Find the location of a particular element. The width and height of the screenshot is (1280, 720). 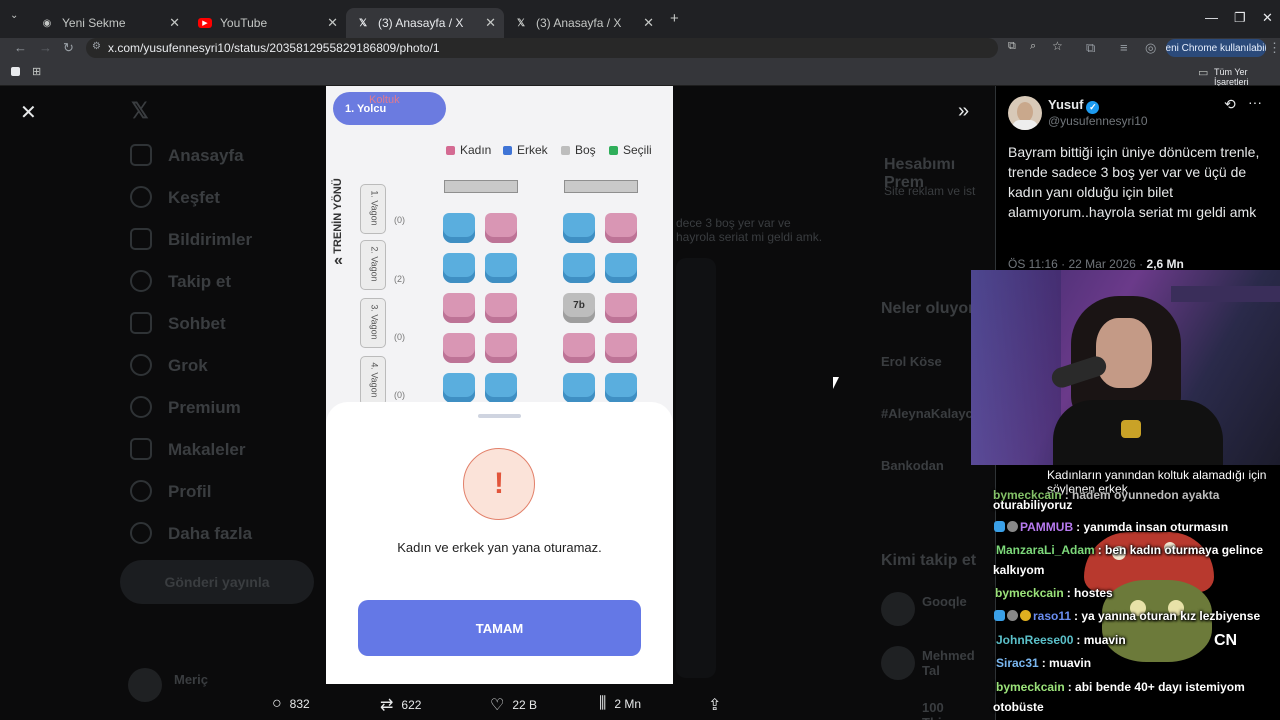

follow-1: Gooqle is located at coordinates (944, 601).